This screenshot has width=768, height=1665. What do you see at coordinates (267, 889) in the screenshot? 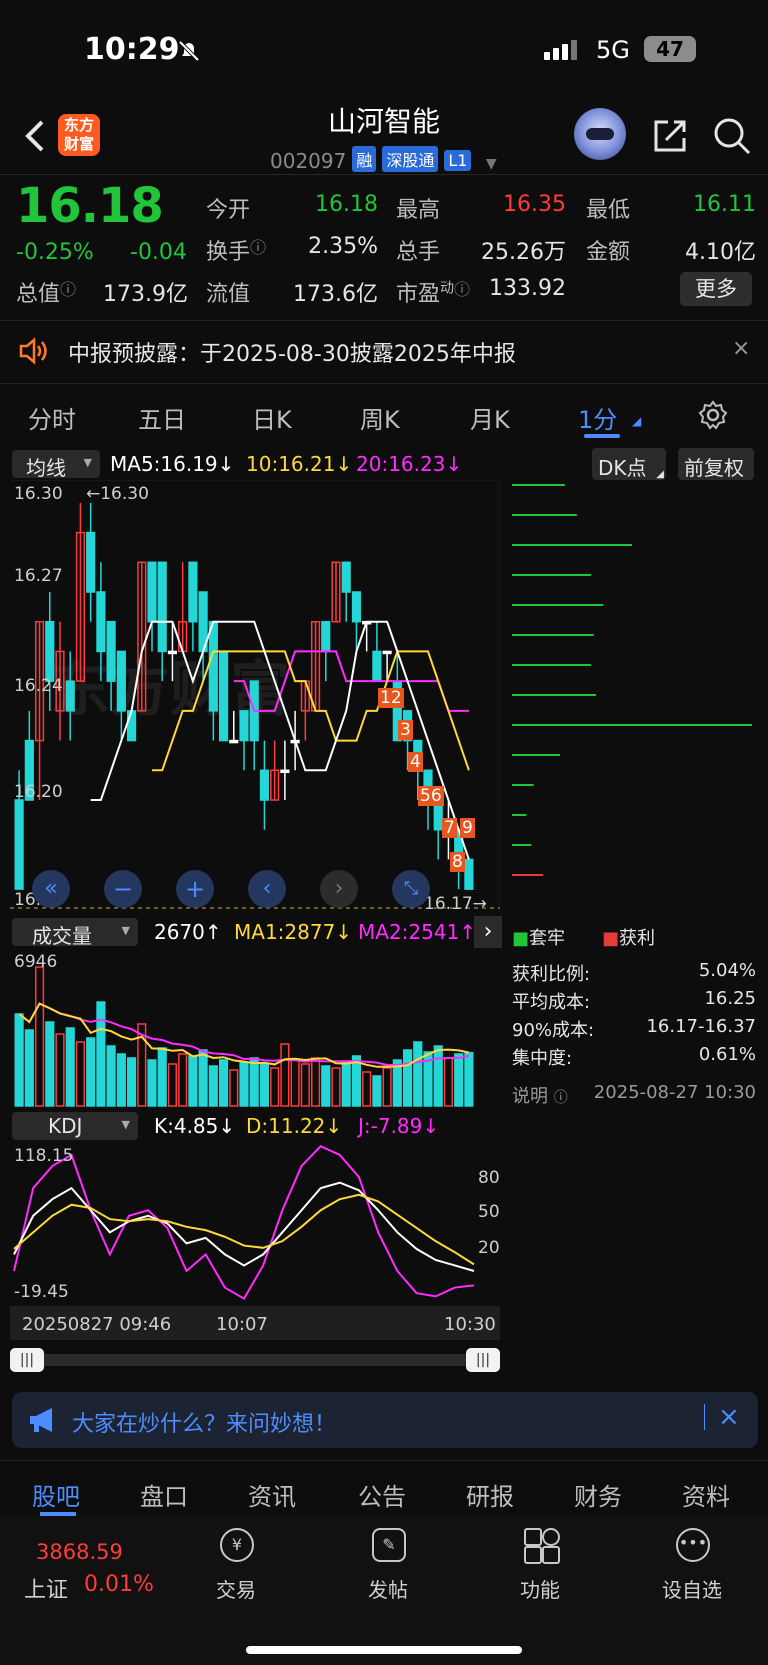
I see `scroll-left-button: ‹` at bounding box center [267, 889].